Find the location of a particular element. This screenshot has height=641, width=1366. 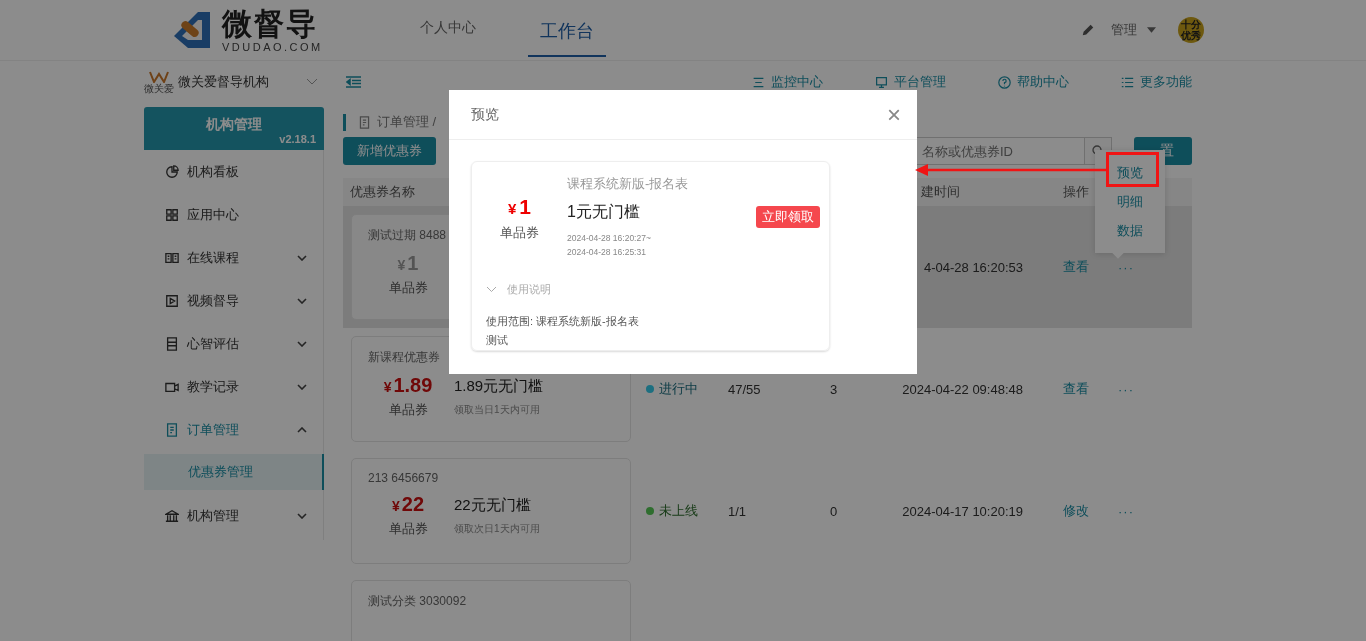

table-cell: 47/55 is located at coordinates (744, 389).